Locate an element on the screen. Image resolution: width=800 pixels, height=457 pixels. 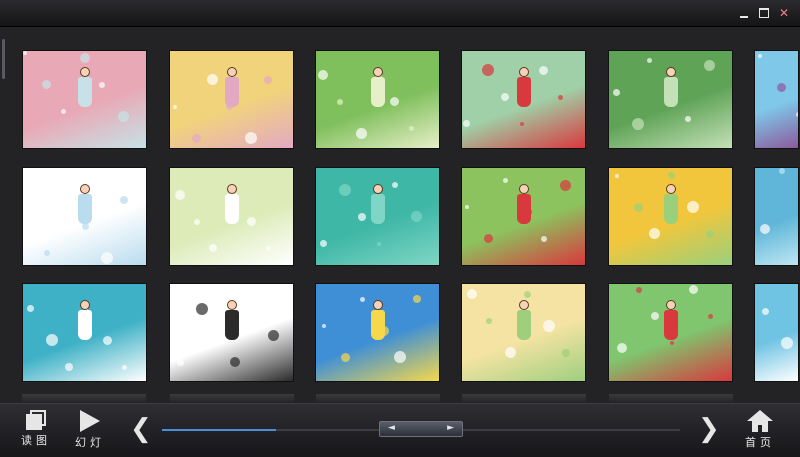
page-slider-progress is located at coordinates (219, 430).